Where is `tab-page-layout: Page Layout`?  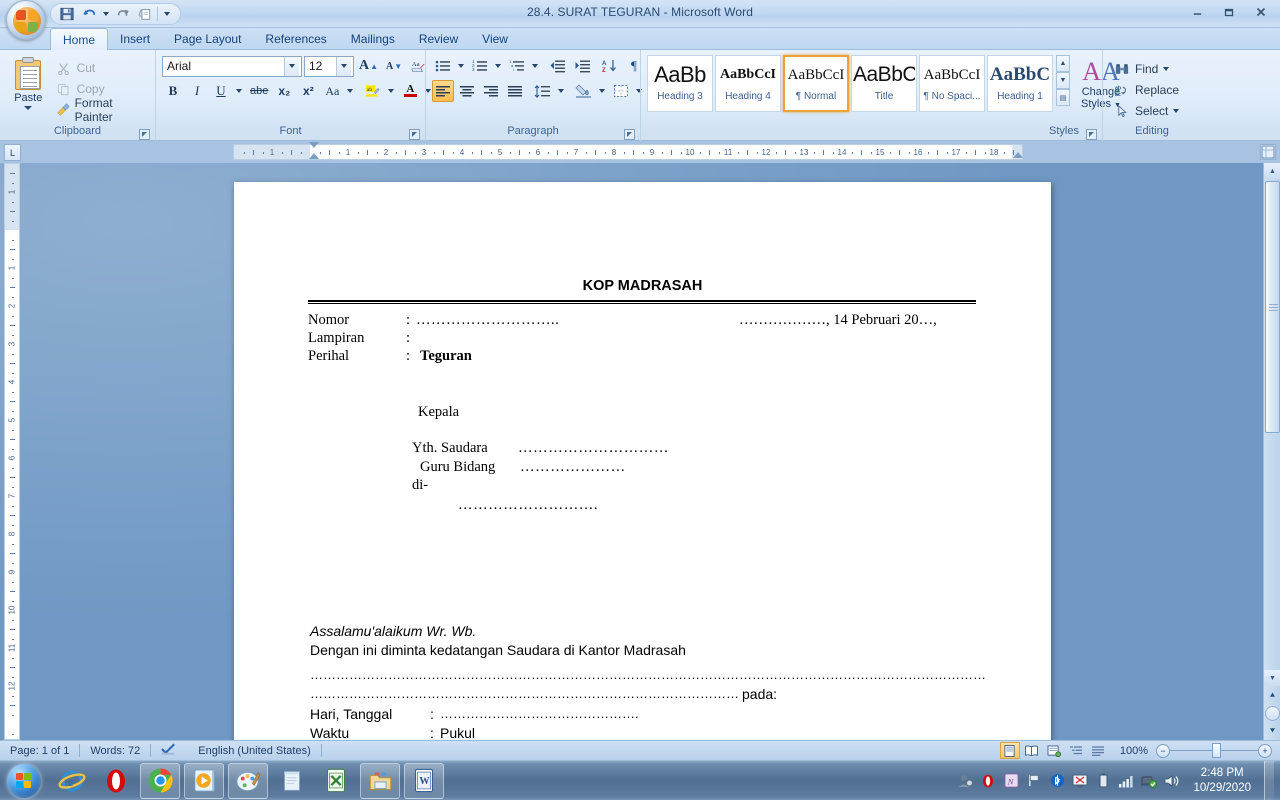 tab-page-layout: Page Layout is located at coordinates (207, 38).